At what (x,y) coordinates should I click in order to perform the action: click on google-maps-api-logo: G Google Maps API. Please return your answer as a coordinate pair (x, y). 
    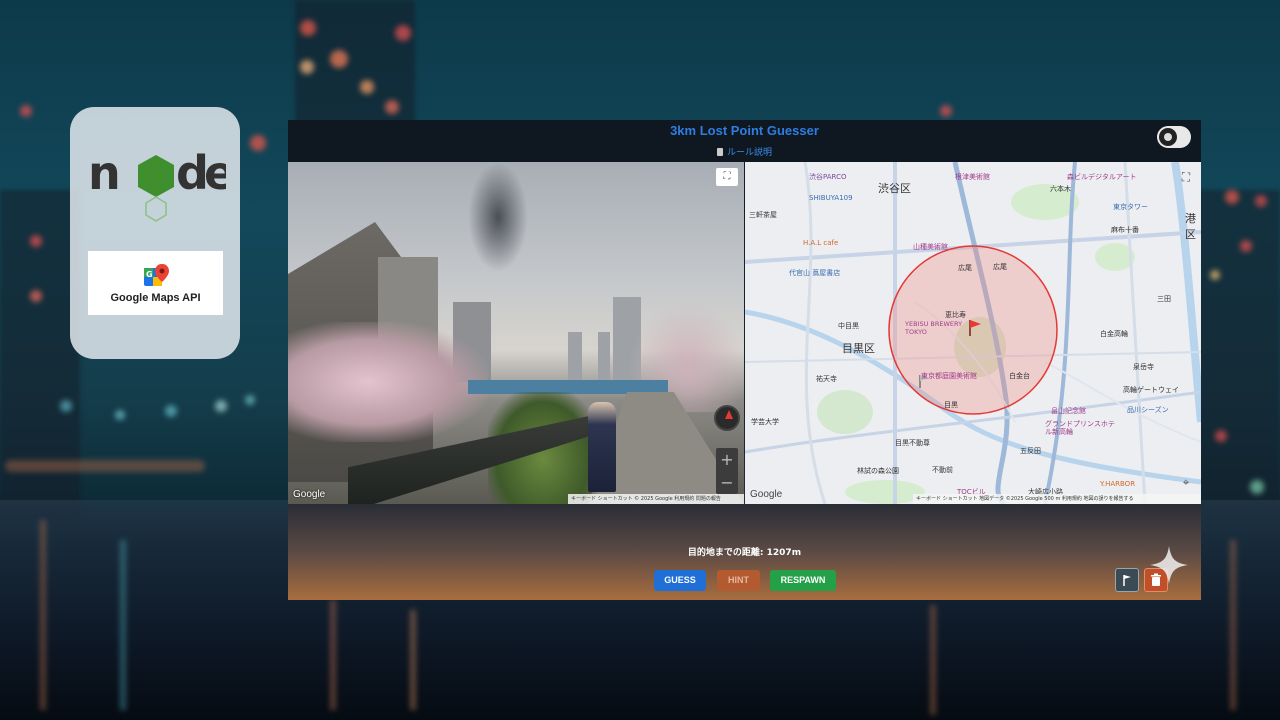
    Looking at the image, I should click on (155, 283).